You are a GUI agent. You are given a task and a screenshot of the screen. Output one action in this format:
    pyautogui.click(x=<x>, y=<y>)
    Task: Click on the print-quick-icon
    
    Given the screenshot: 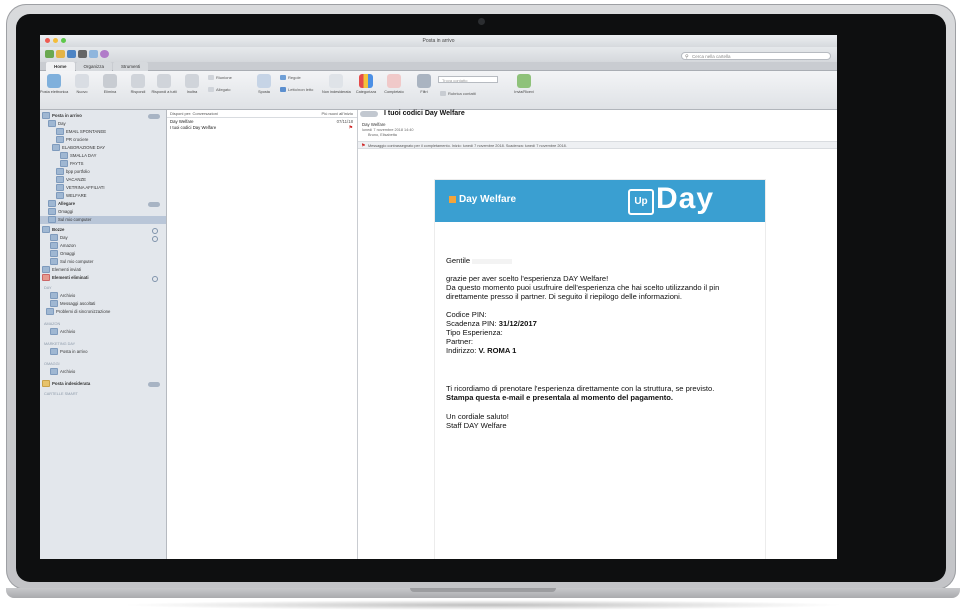 What is the action you would take?
    pyautogui.click(x=82, y=54)
    